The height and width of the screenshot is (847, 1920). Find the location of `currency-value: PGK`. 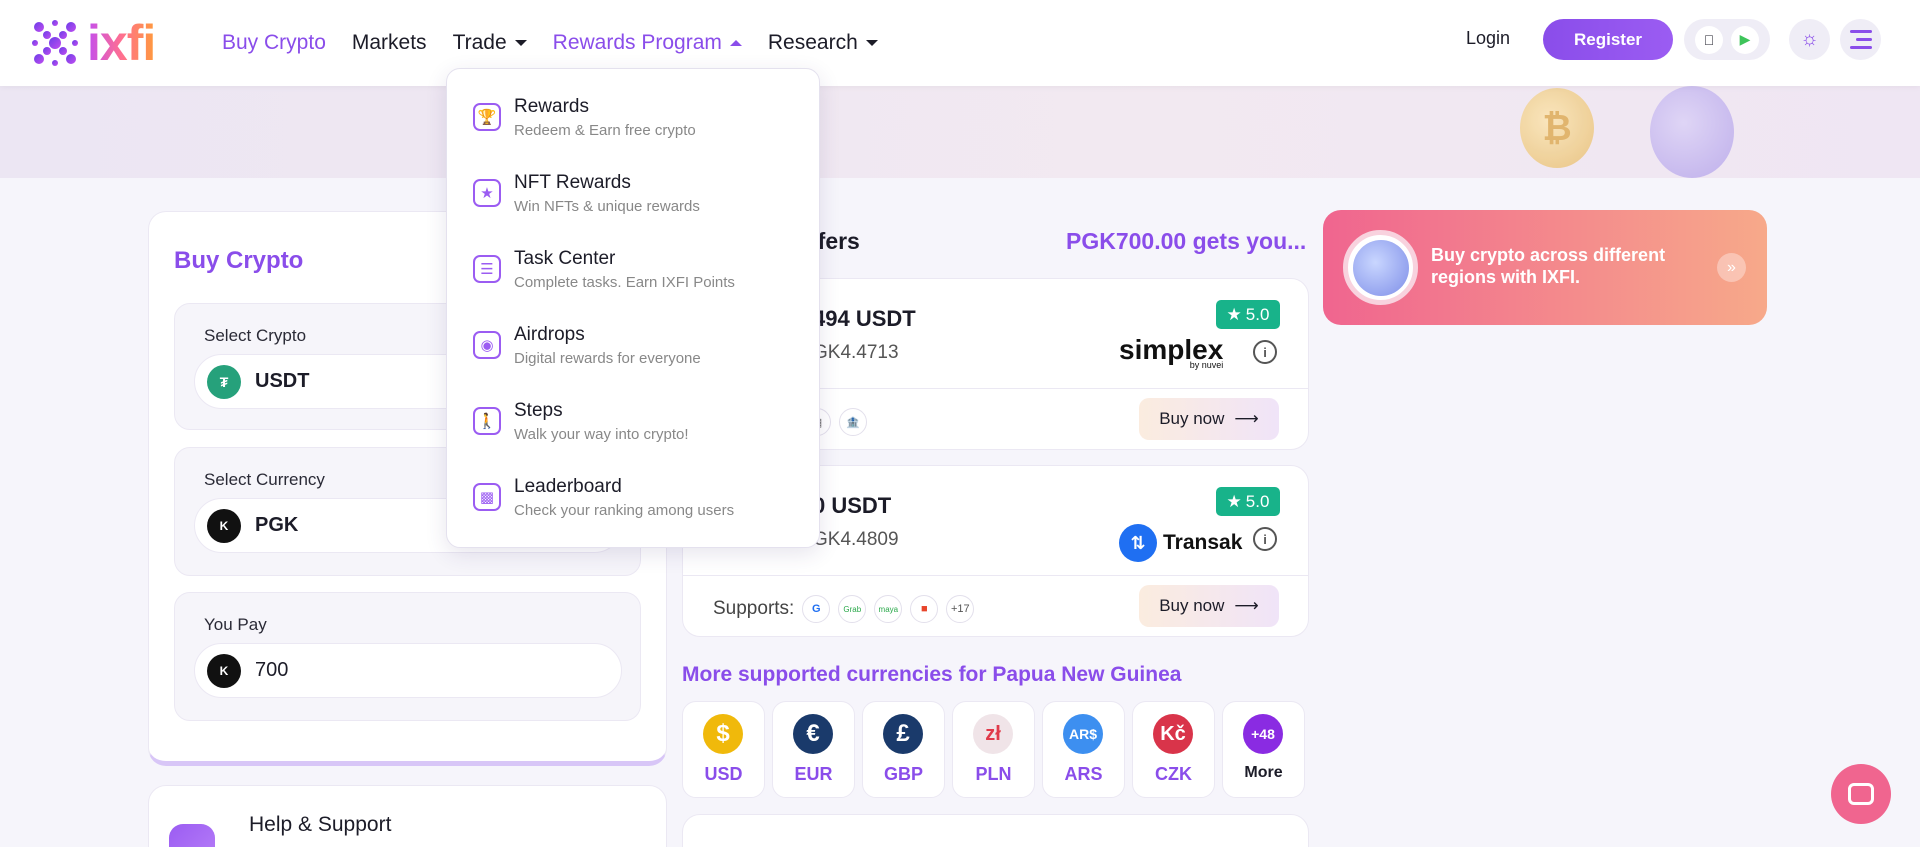

currency-value: PGK is located at coordinates (277, 525).